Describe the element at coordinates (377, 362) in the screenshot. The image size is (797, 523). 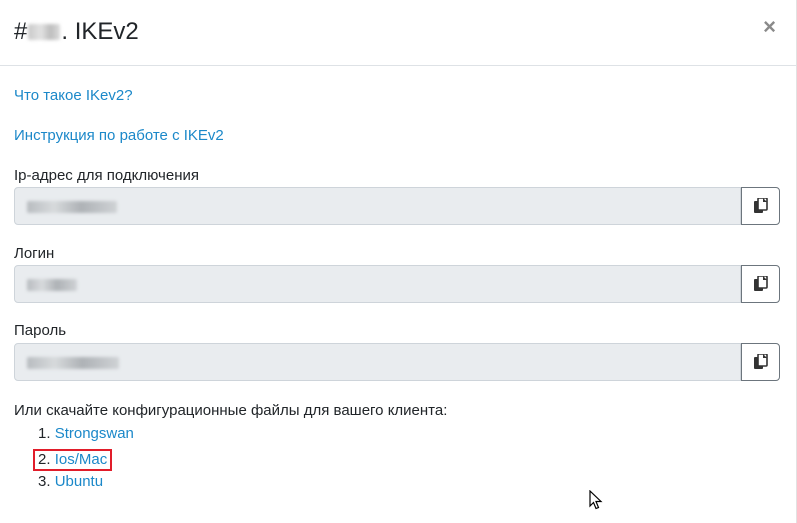
I see `password-field` at that location.